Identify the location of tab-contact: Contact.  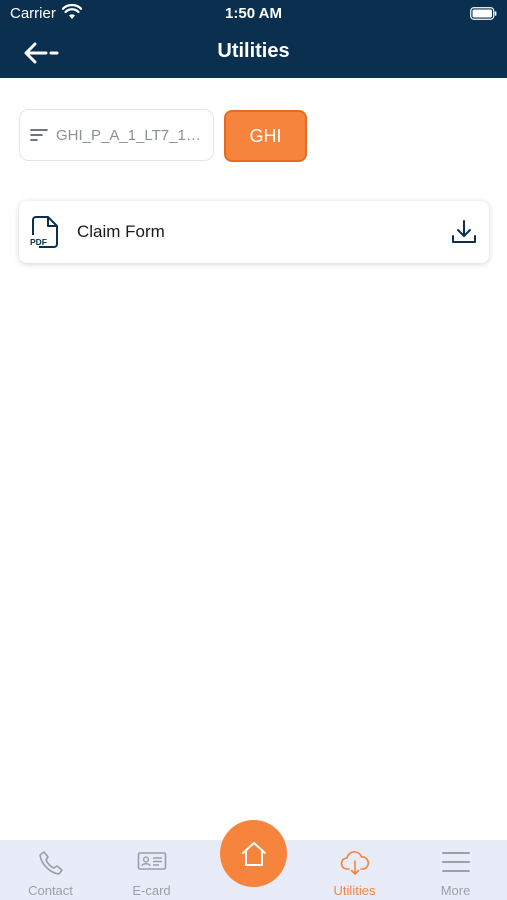
(50, 870).